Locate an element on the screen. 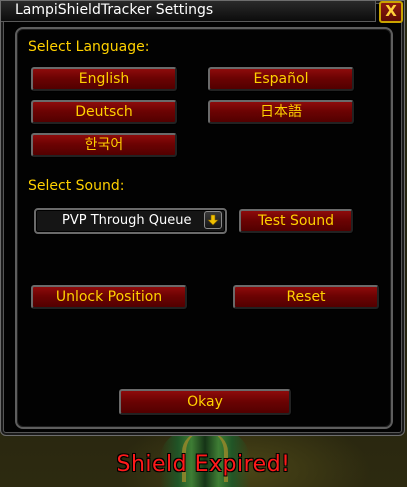 This screenshot has height=487, width=407. test-sound-button: Test Sound is located at coordinates (296, 221).